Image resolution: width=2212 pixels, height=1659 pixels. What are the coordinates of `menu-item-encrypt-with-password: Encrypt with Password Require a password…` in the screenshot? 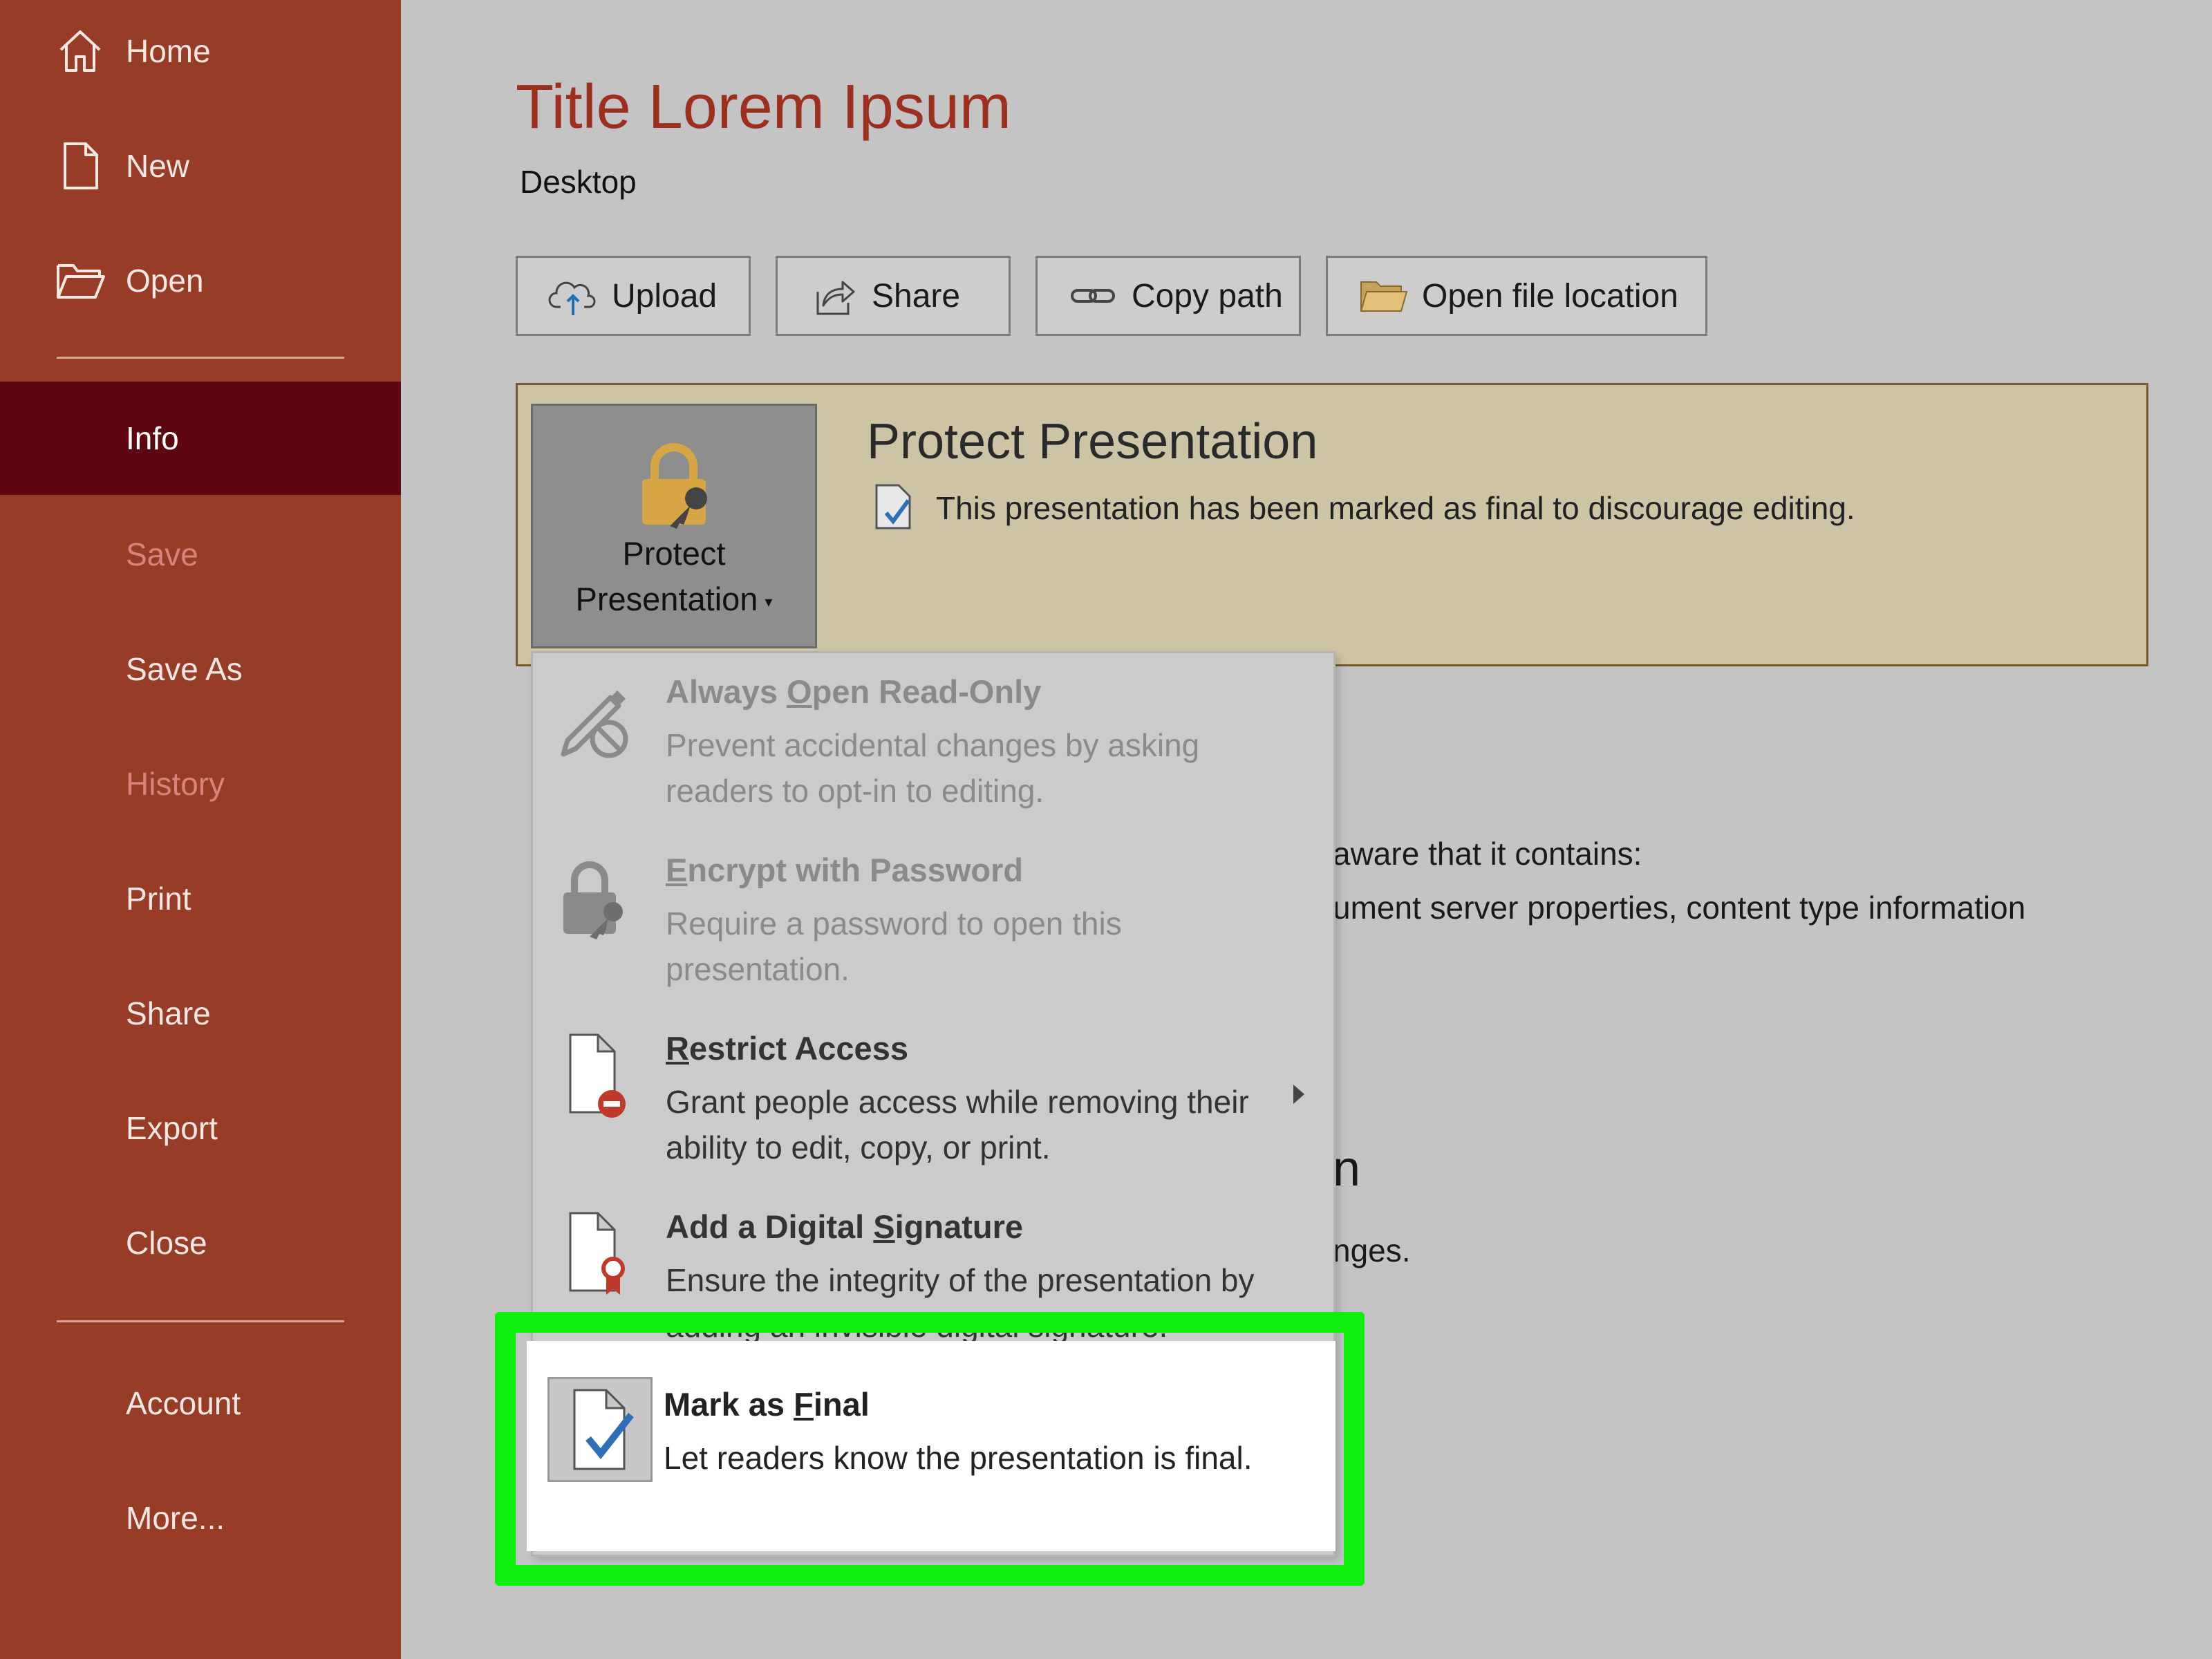 It's located at (933, 921).